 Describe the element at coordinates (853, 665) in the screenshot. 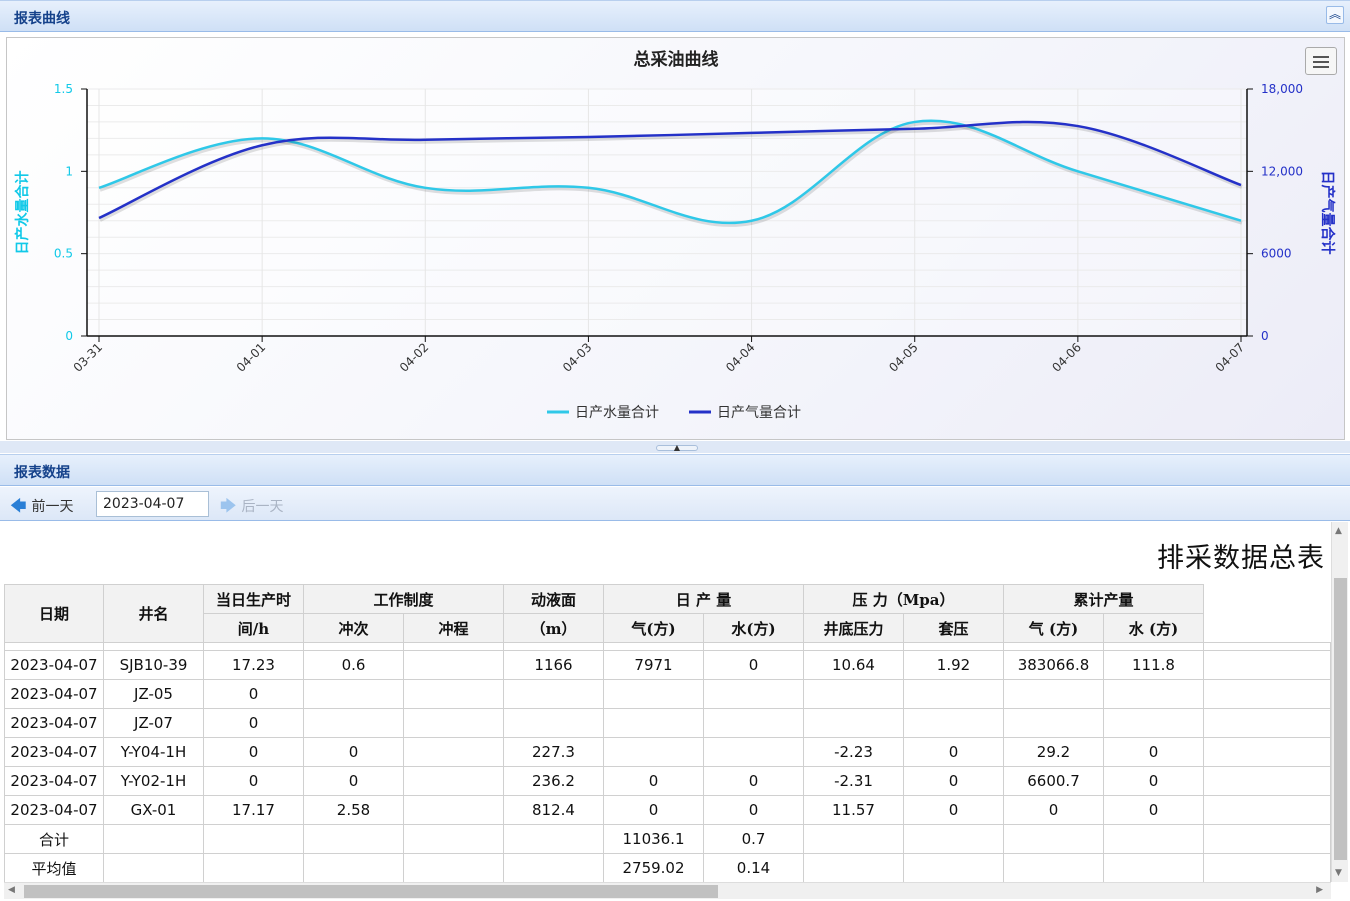

I see `table-cell: 10.64` at that location.